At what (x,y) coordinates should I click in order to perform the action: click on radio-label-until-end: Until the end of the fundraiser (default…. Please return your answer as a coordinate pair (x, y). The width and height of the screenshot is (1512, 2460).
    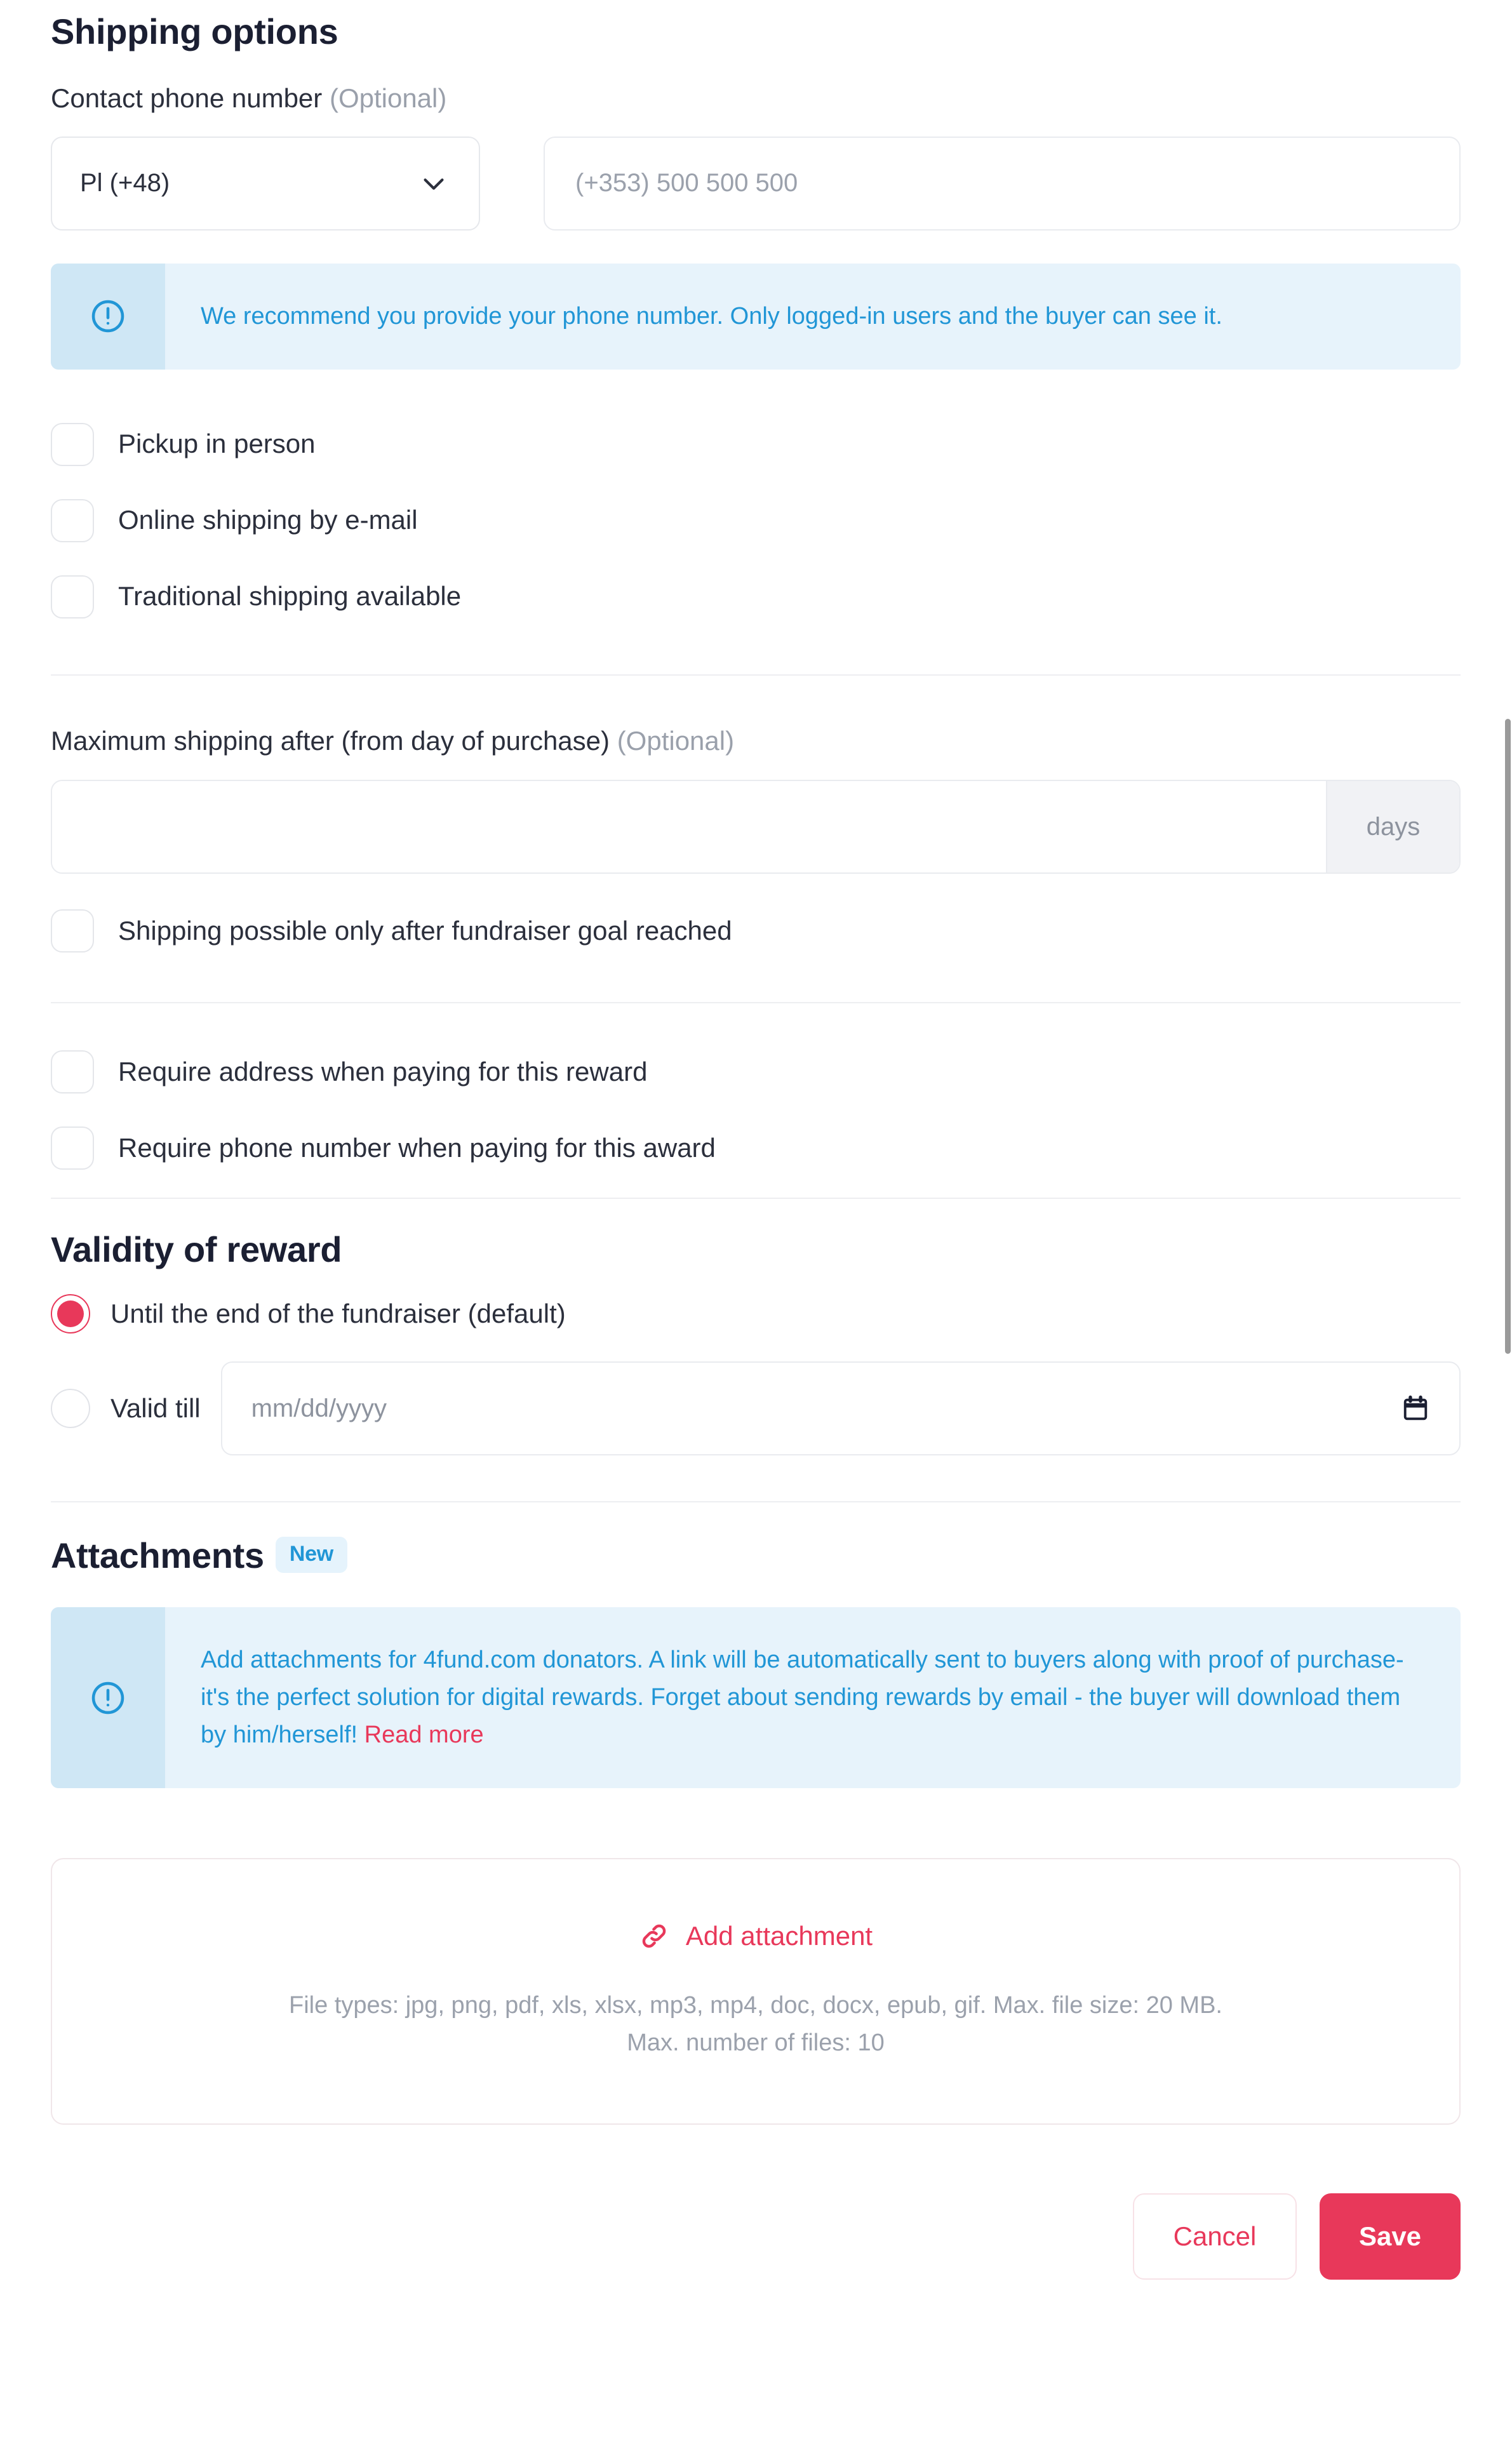
    Looking at the image, I should click on (338, 1314).